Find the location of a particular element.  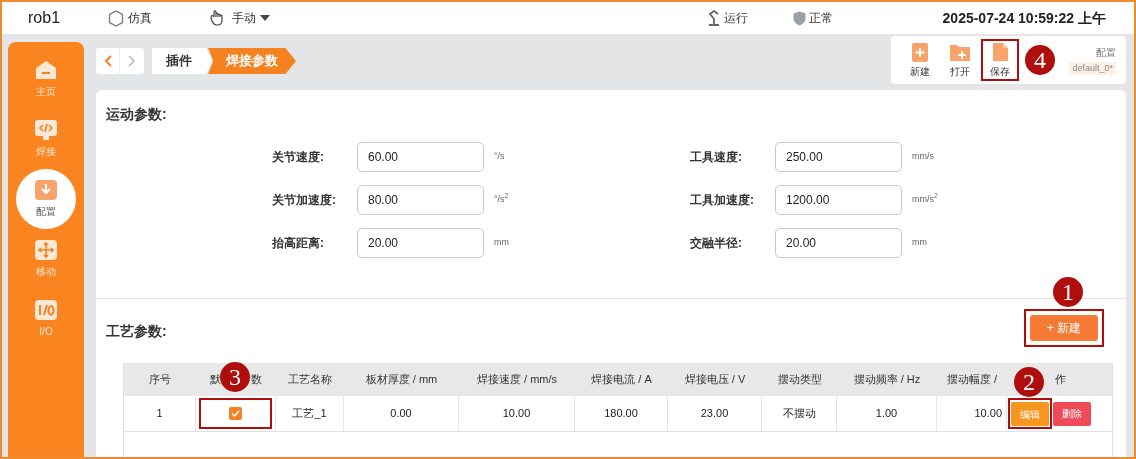

shield-icon is located at coordinates (799, 18).